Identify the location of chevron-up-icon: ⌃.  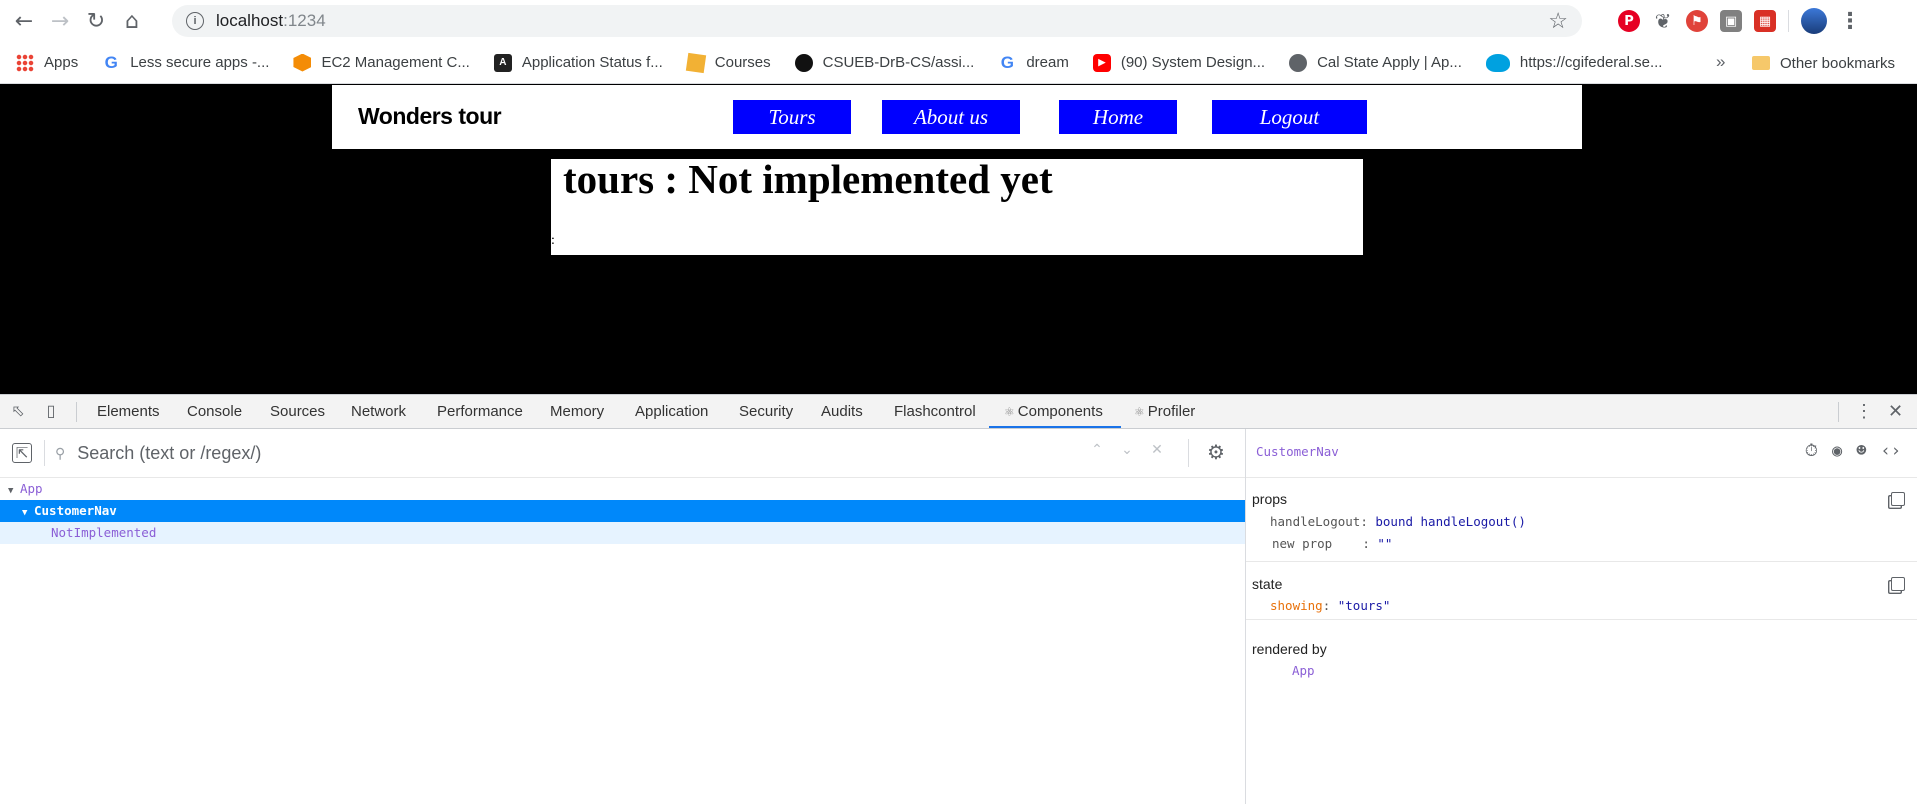
(1097, 449).